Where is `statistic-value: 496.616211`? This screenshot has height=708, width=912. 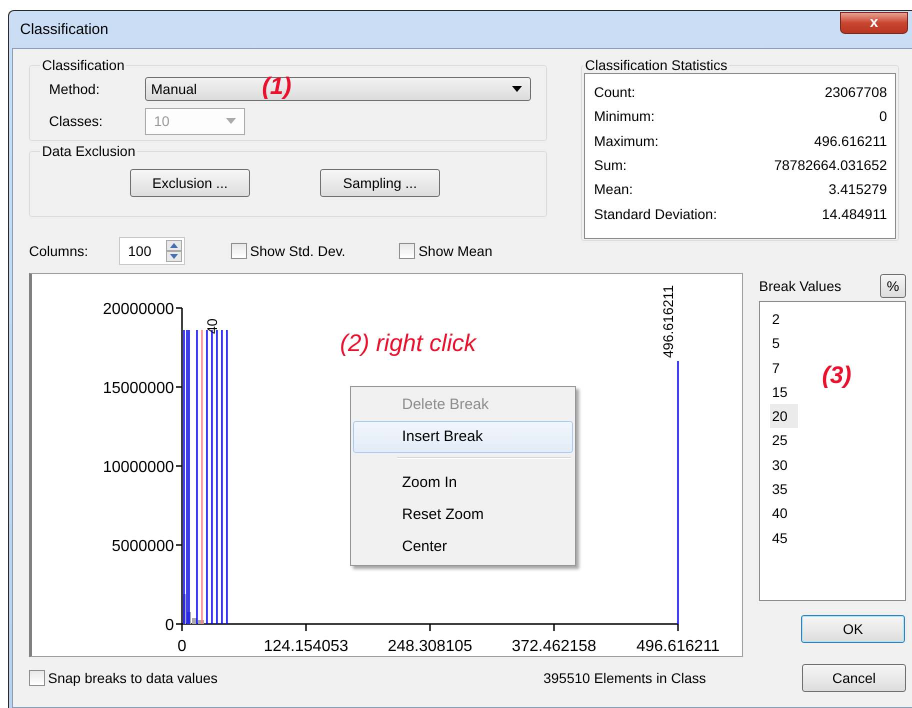 statistic-value: 496.616211 is located at coordinates (850, 140).